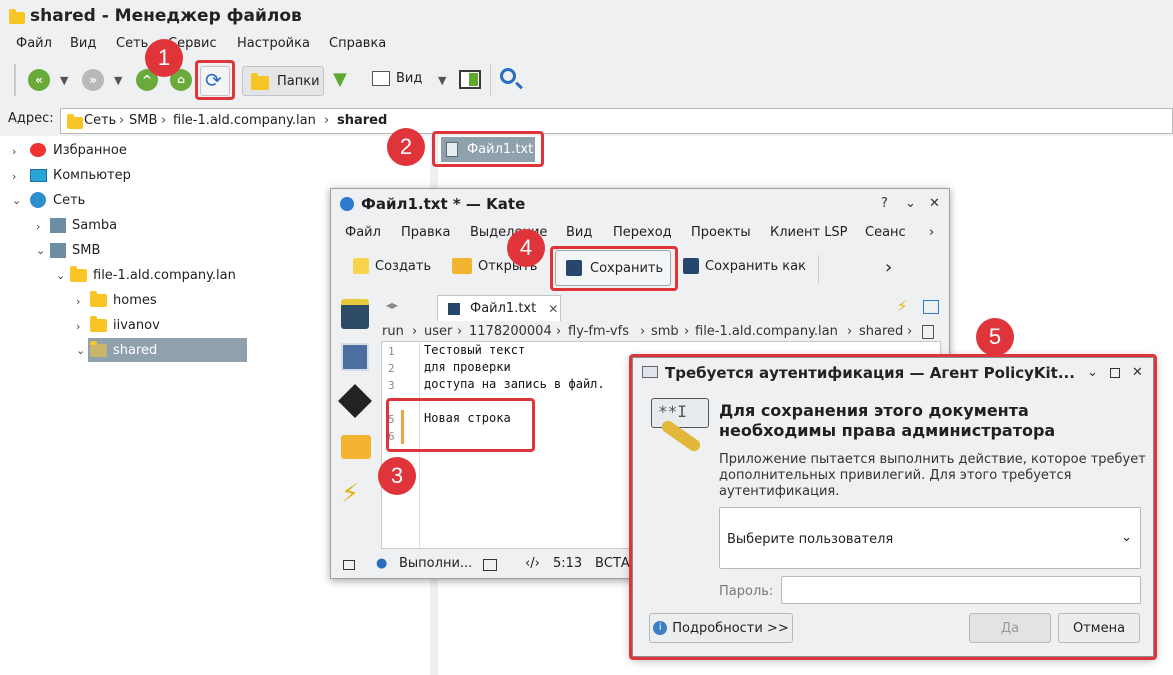  I want to click on search-icon, so click(508, 76).